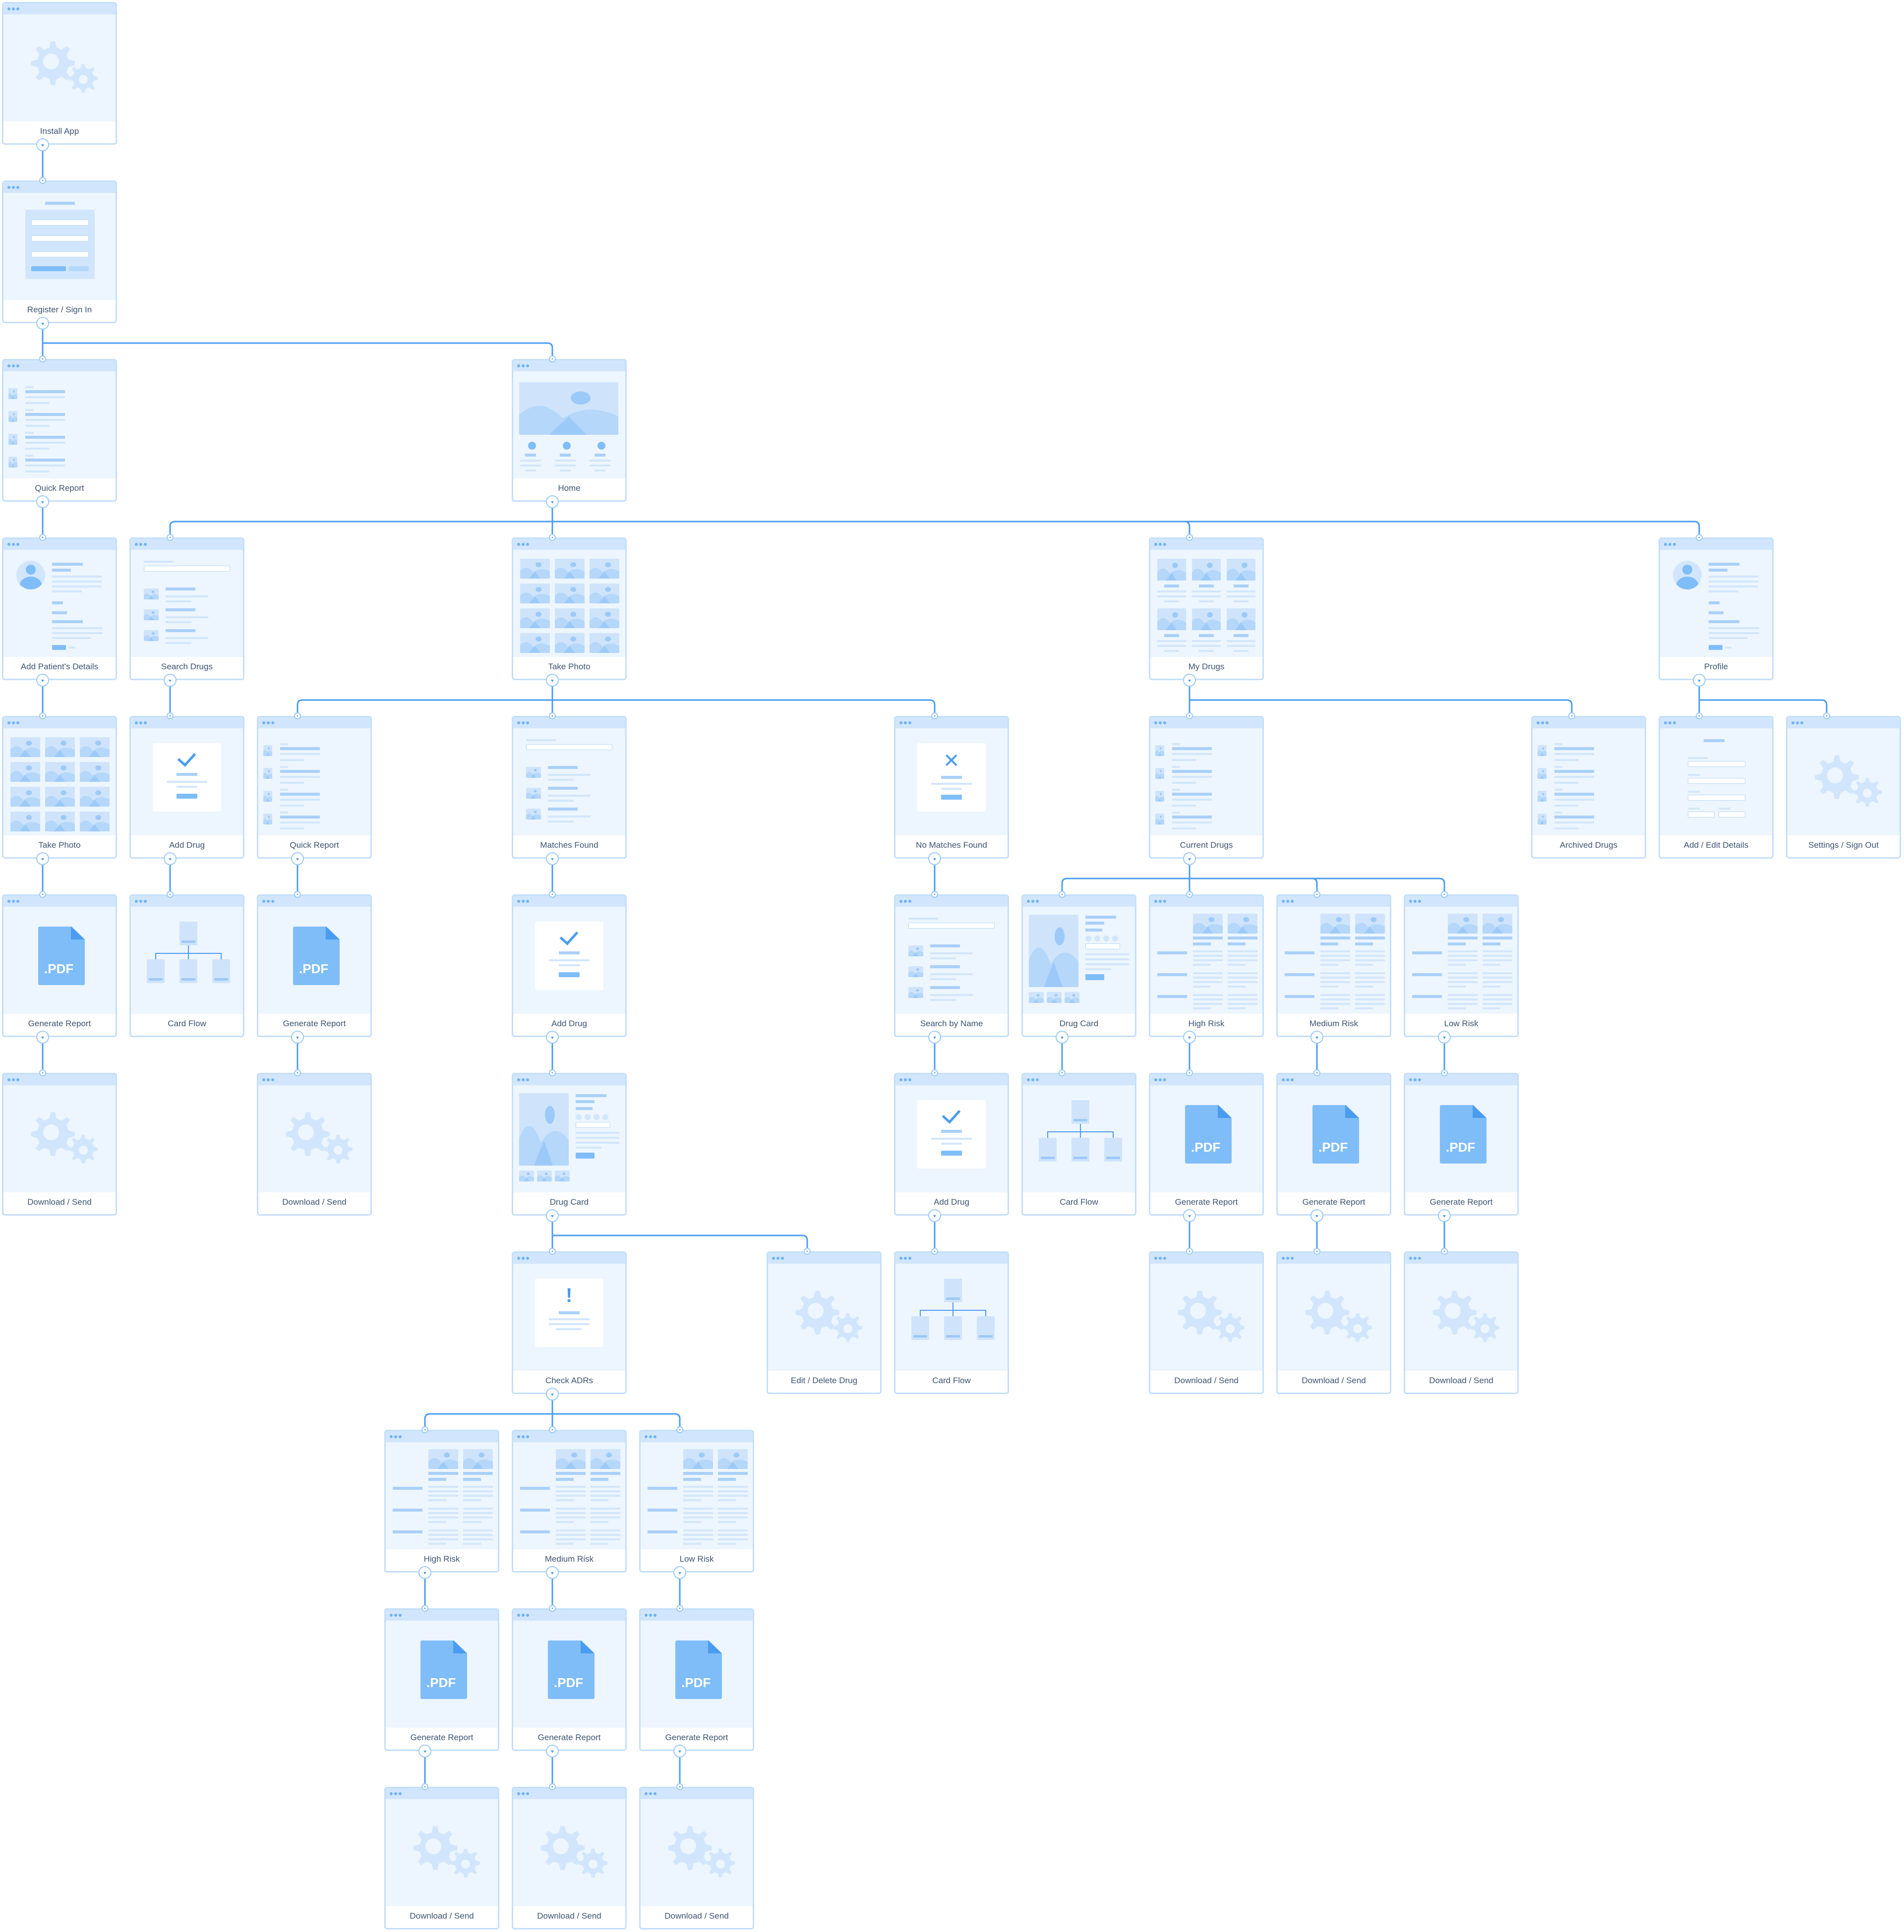 This screenshot has width=1904, height=1932. I want to click on screen-card-settings-sign-out: Settings / Sign Out, so click(1843, 788).